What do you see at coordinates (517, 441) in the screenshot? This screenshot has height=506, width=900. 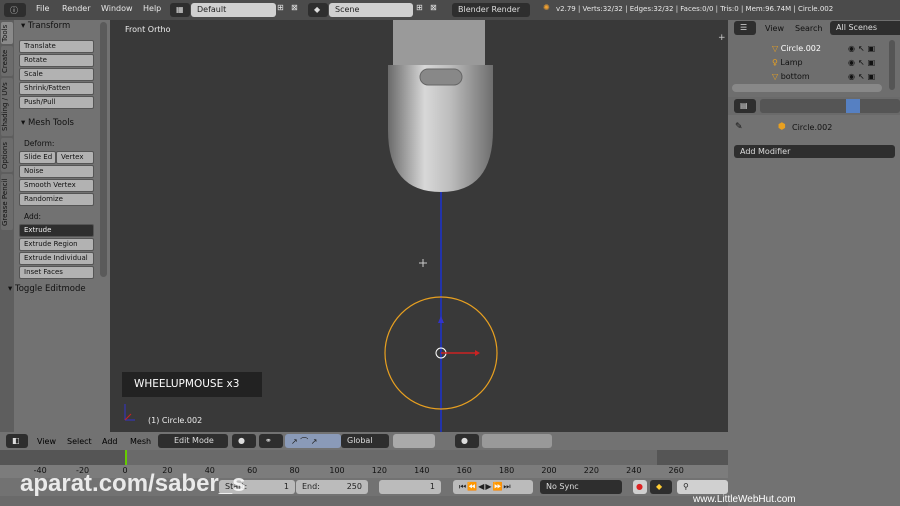 I see `snap-buttons` at bounding box center [517, 441].